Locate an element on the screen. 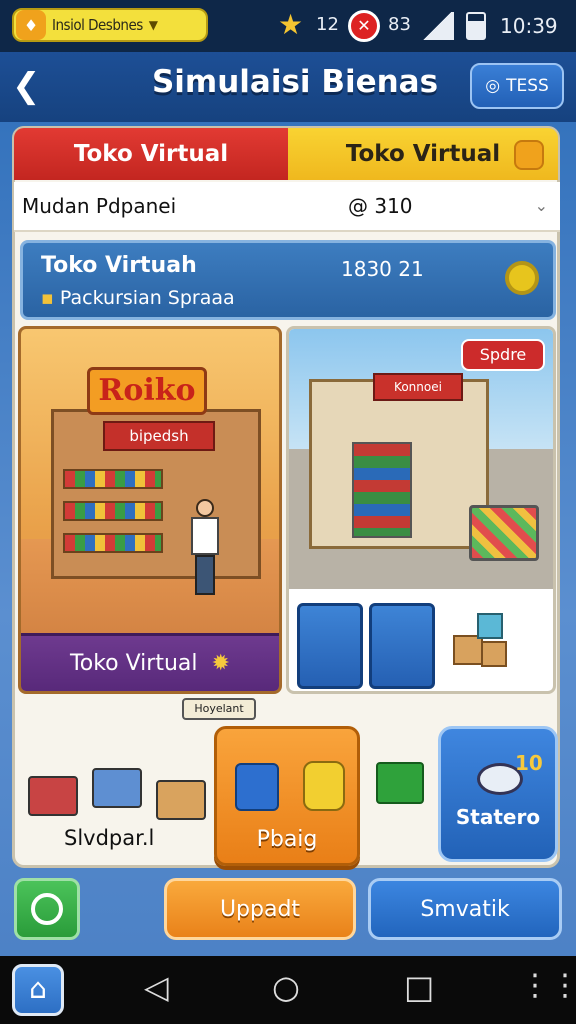 The width and height of the screenshot is (576, 1024). info-value: 1830 21 is located at coordinates (382, 269).